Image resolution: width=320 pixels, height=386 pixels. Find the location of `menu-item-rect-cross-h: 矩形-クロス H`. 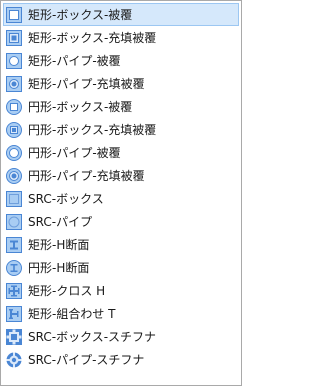

menu-item-rect-cross-h: 矩形-クロス H is located at coordinates (121, 290).